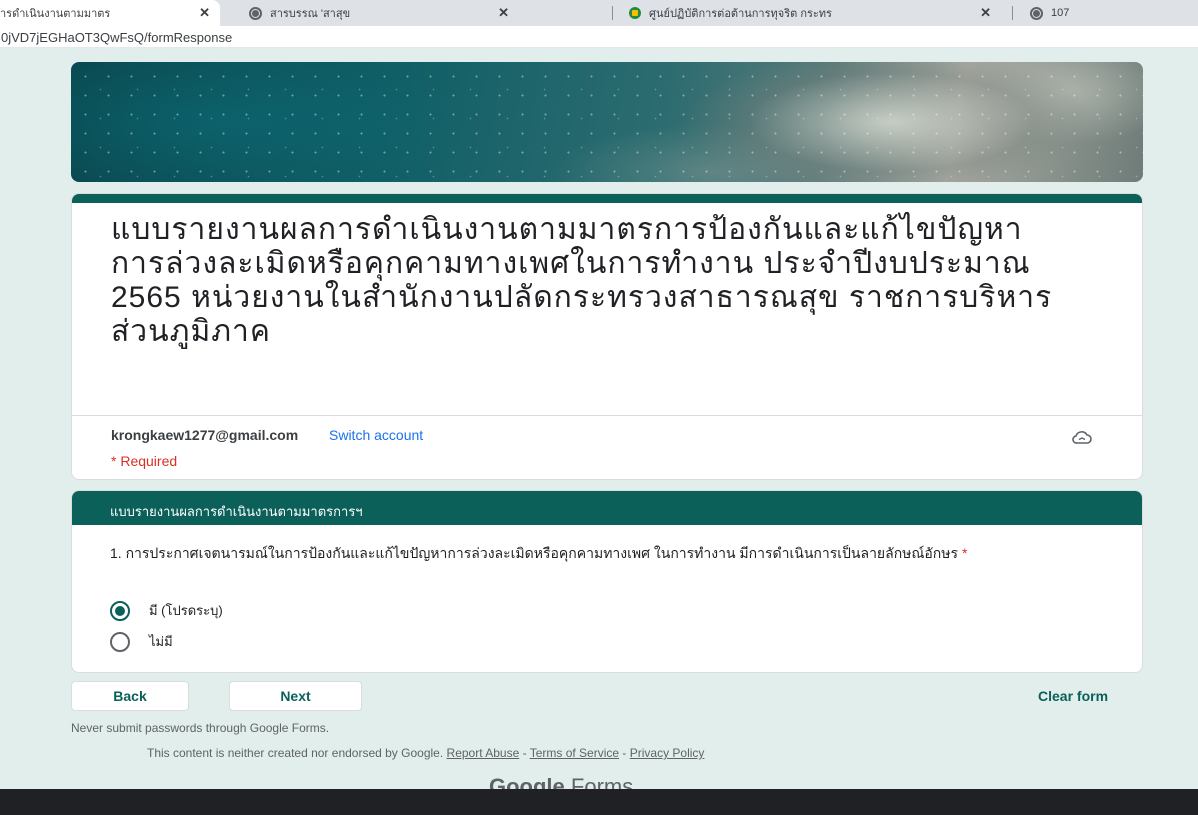 This screenshot has height=815, width=1198. I want to click on clear-form-button: Clear form, so click(1073, 696).